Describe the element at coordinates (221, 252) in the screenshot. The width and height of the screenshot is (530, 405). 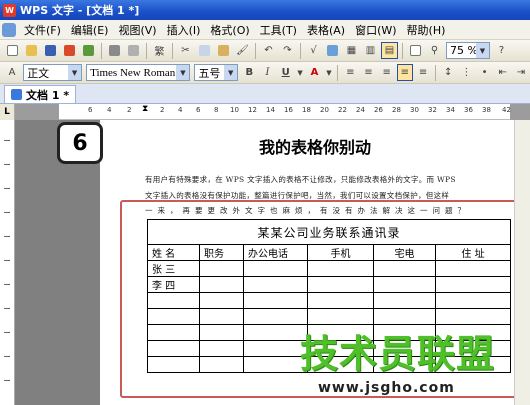
I see `table-header-cell: 职务` at that location.